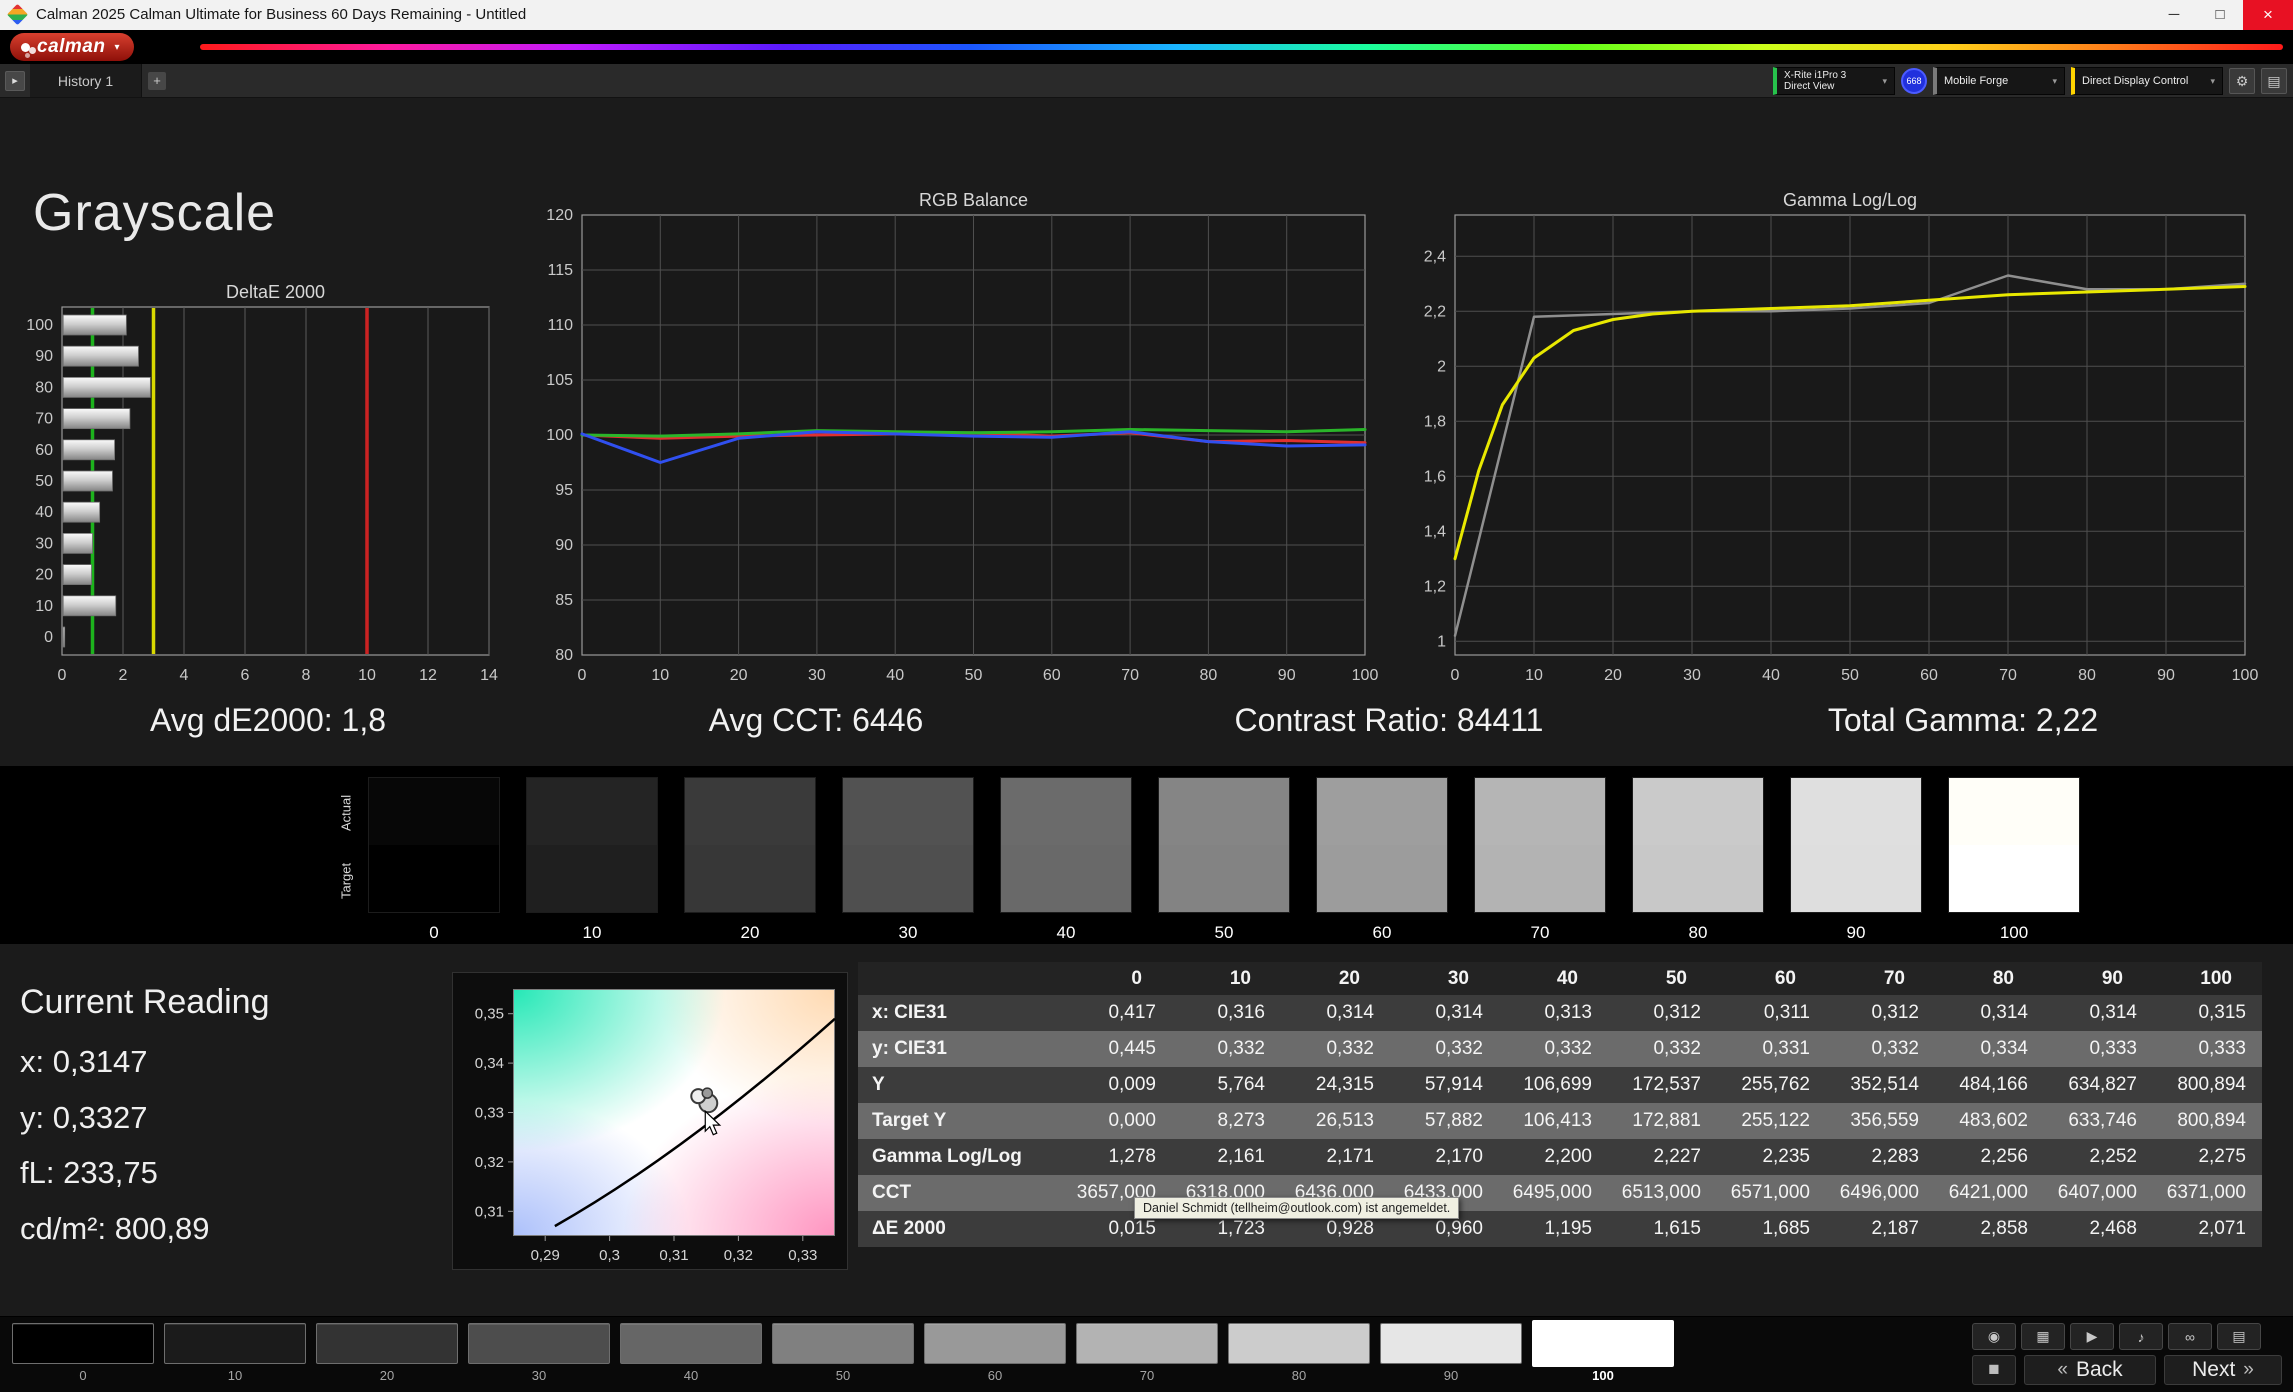 The height and width of the screenshot is (1392, 2293). What do you see at coordinates (489, 675) in the screenshot?
I see `svg-text: 14` at bounding box center [489, 675].